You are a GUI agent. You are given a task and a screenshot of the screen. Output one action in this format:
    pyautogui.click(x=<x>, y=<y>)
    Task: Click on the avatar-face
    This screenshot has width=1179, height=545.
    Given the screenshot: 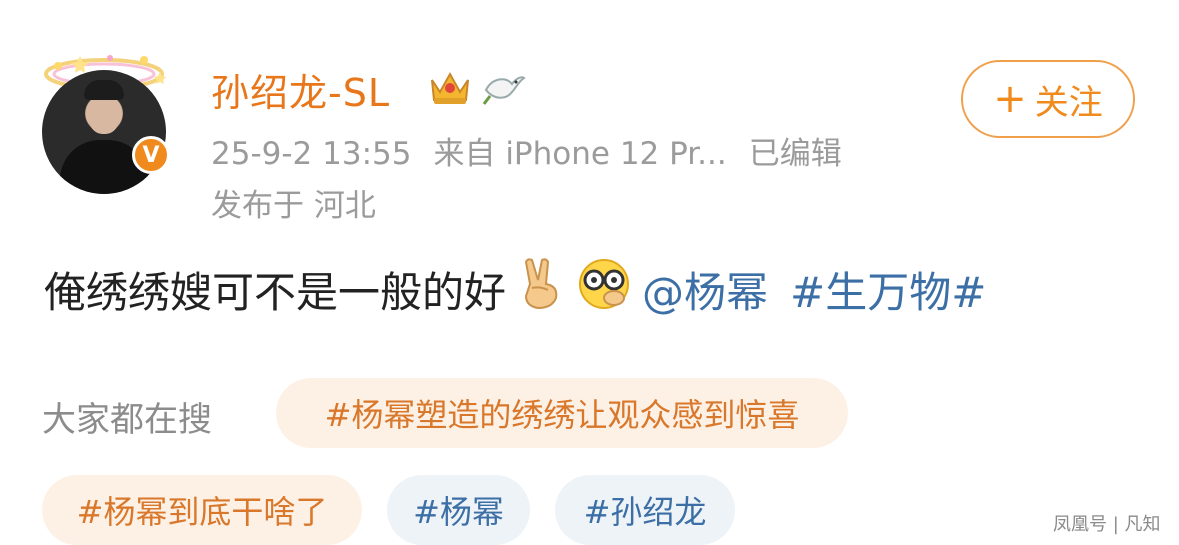 What is the action you would take?
    pyautogui.click(x=104, y=114)
    